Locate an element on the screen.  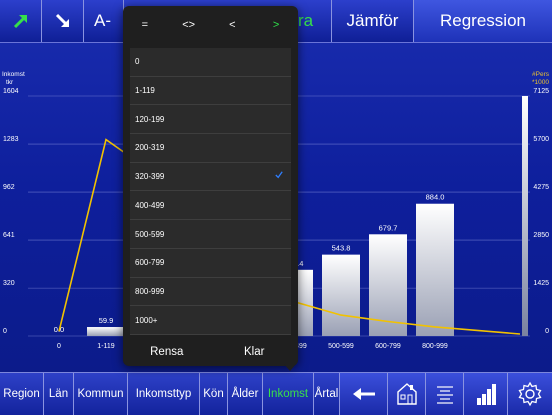
arrow-down-right-icon is located at coordinates (62, 20).